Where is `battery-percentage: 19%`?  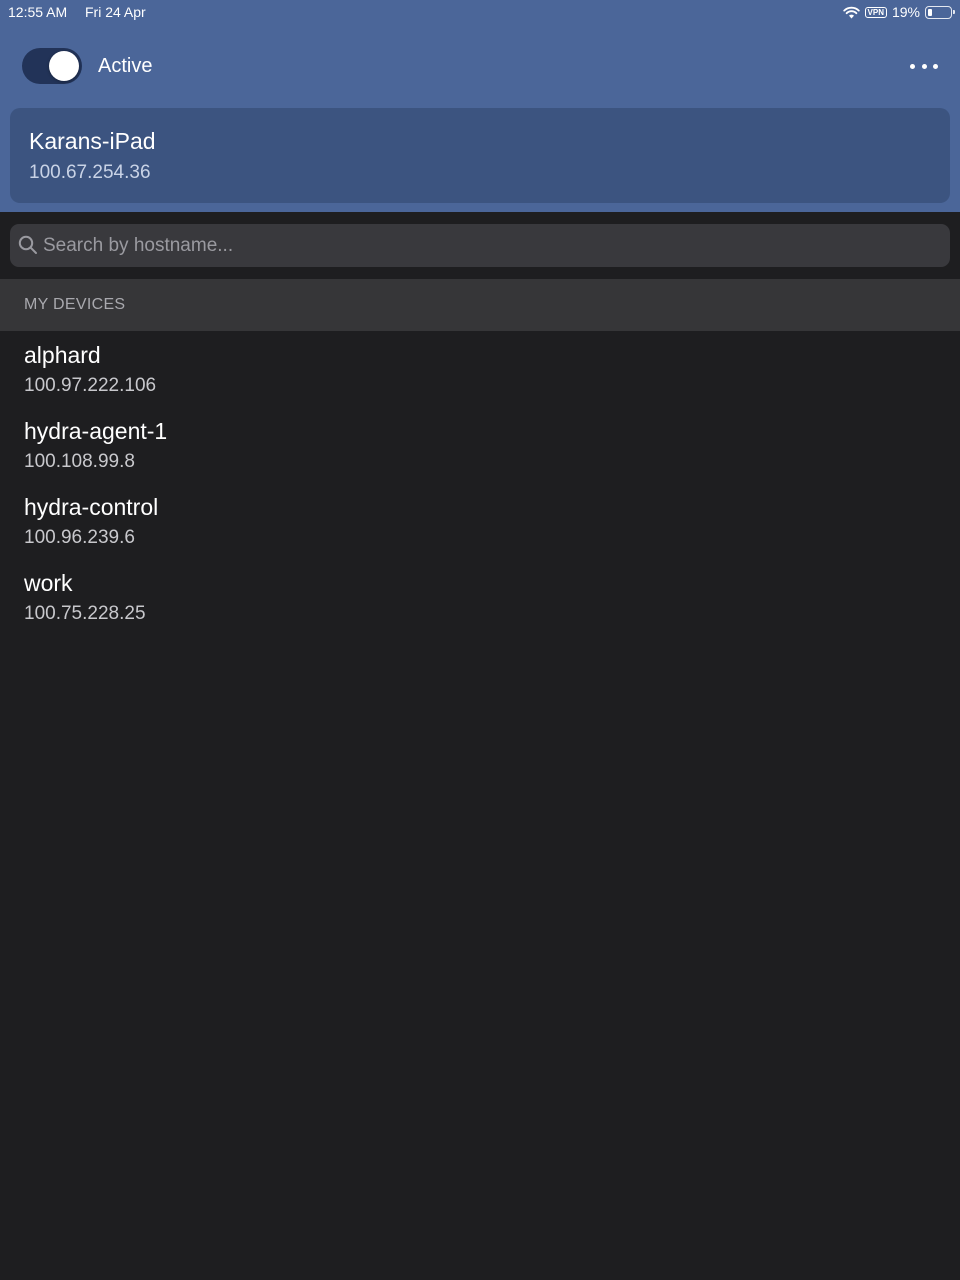
battery-percentage: 19% is located at coordinates (905, 12).